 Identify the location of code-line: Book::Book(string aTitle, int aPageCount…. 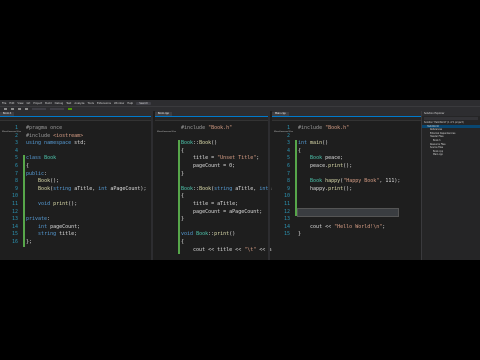
(229, 189).